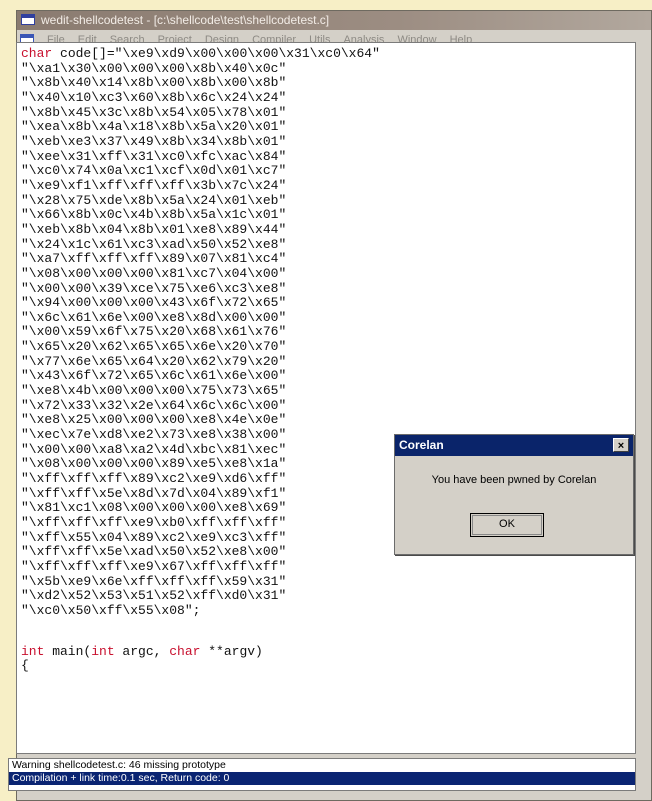 The width and height of the screenshot is (652, 801). Describe the element at coordinates (154, 97) in the screenshot. I see `code-line: "\x40\x10\xc3\x60\x8b\x6c\x24\x24"` at that location.